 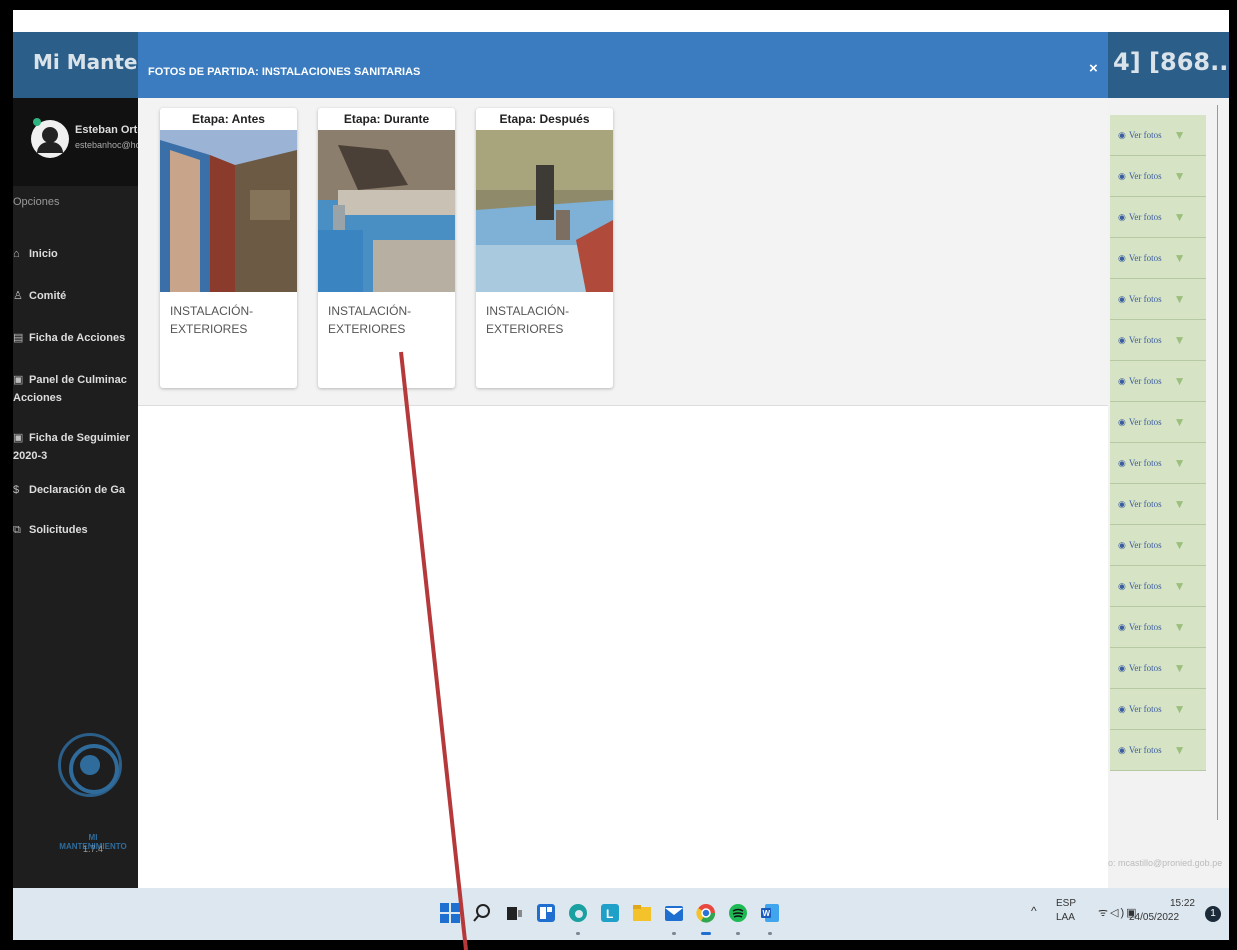 I want to click on sidebar-item: ♙ Comité, so click(x=39, y=296).